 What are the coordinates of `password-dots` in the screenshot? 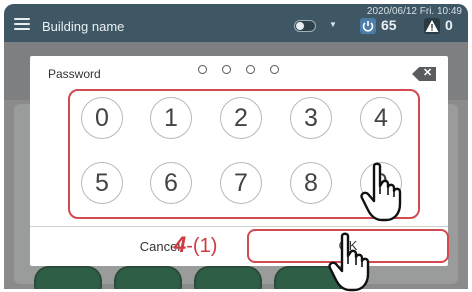 It's located at (248, 73).